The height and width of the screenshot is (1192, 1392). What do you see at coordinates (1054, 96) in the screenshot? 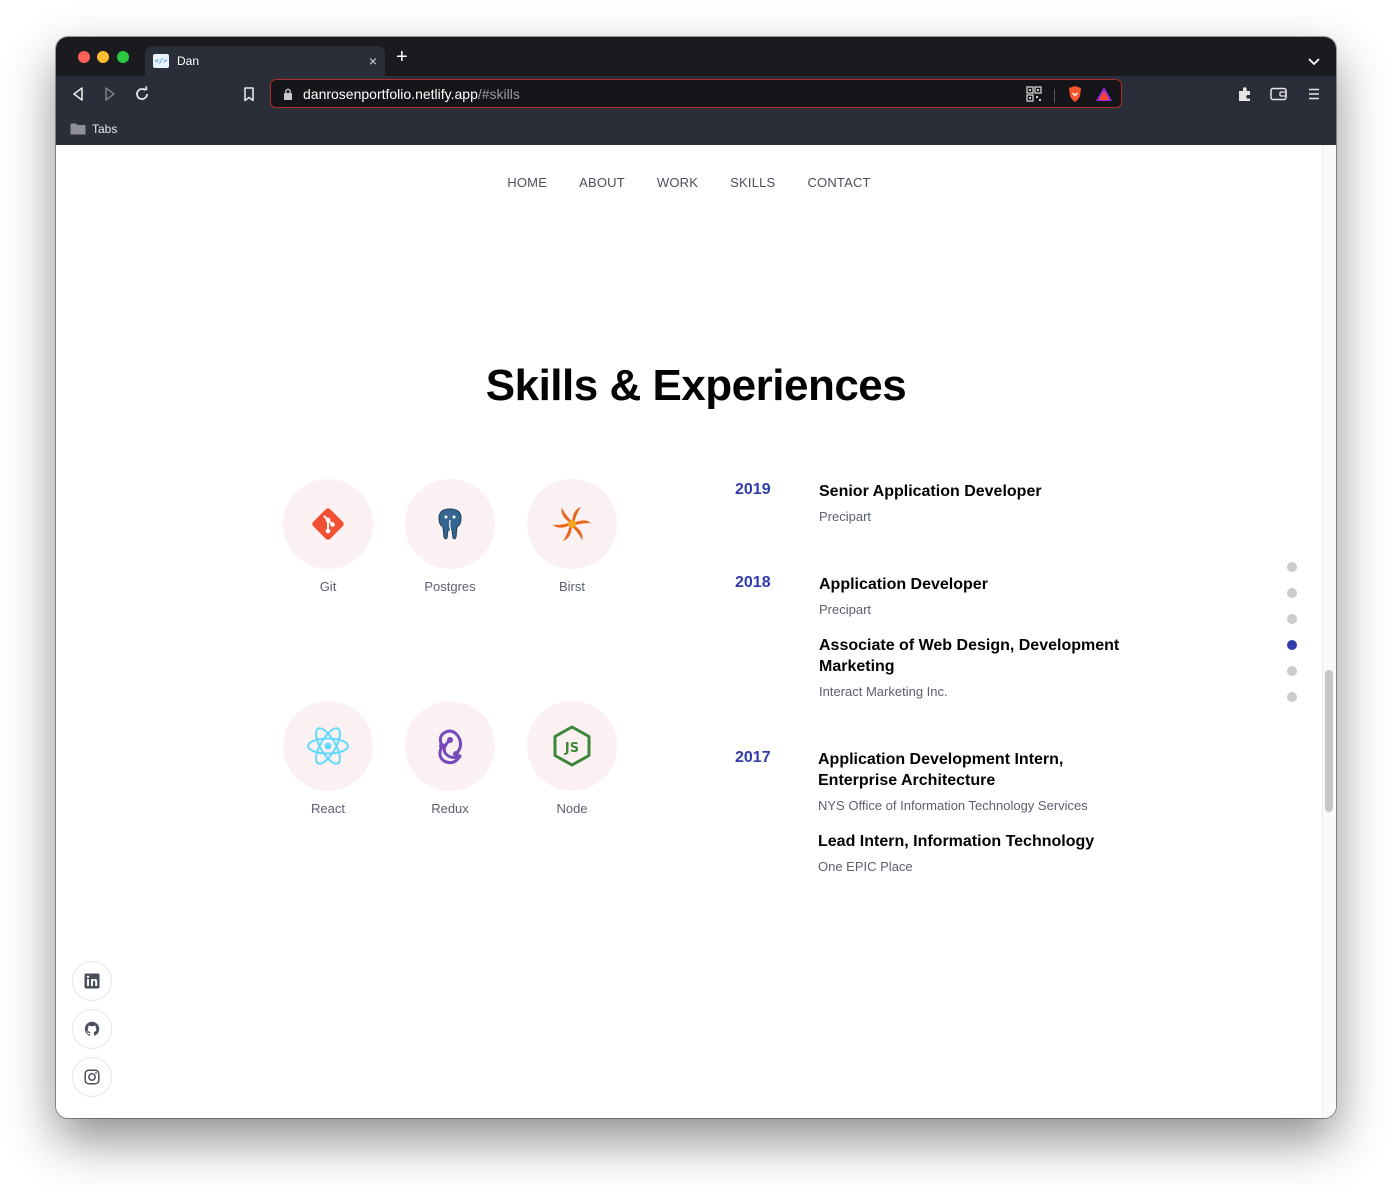
I see `url-divider` at bounding box center [1054, 96].